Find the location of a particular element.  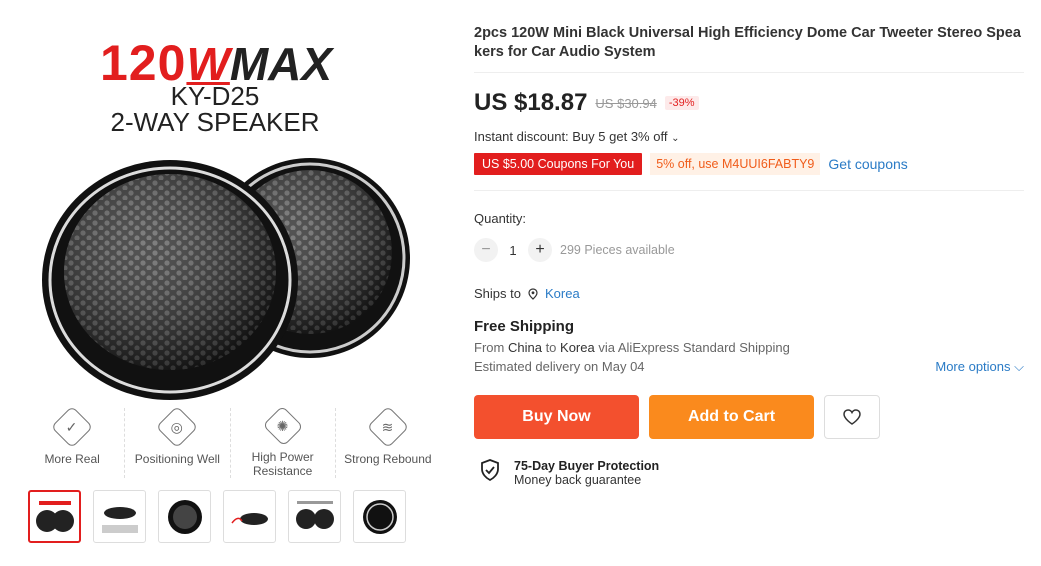

free-shipping-heading: Free Shipping is located at coordinates (524, 326).